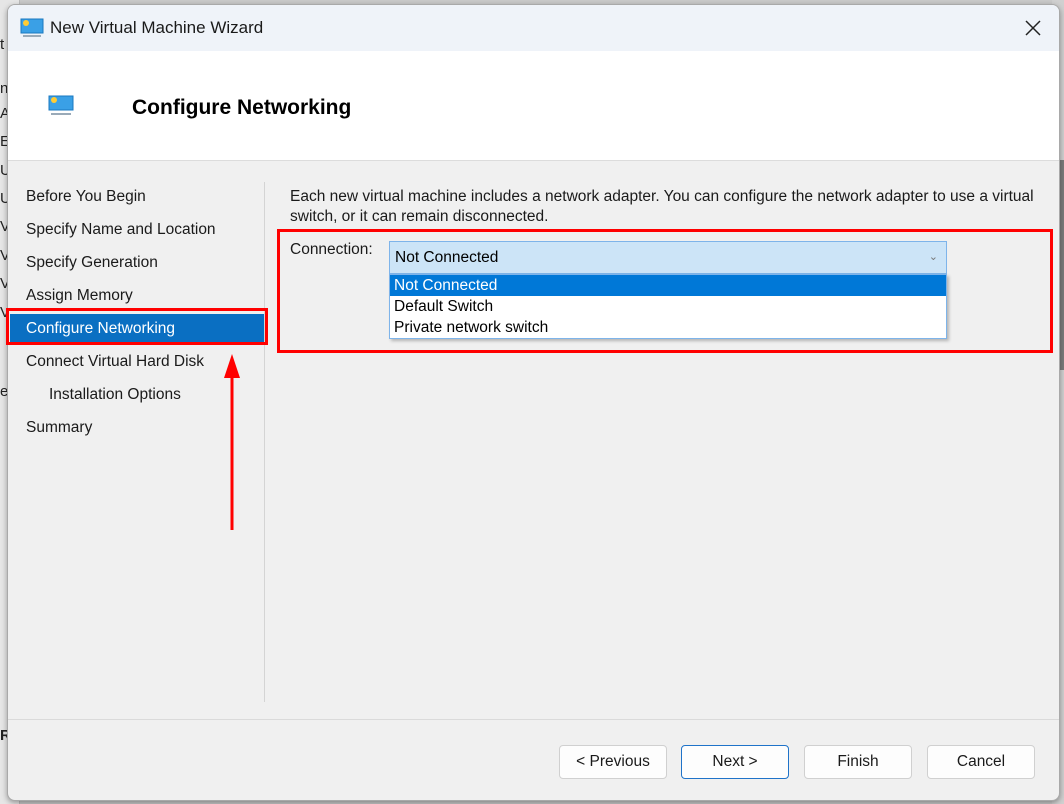 This screenshot has height=804, width=1064. Describe the element at coordinates (137, 326) in the screenshot. I see `annotation-highlight-nav` at that location.